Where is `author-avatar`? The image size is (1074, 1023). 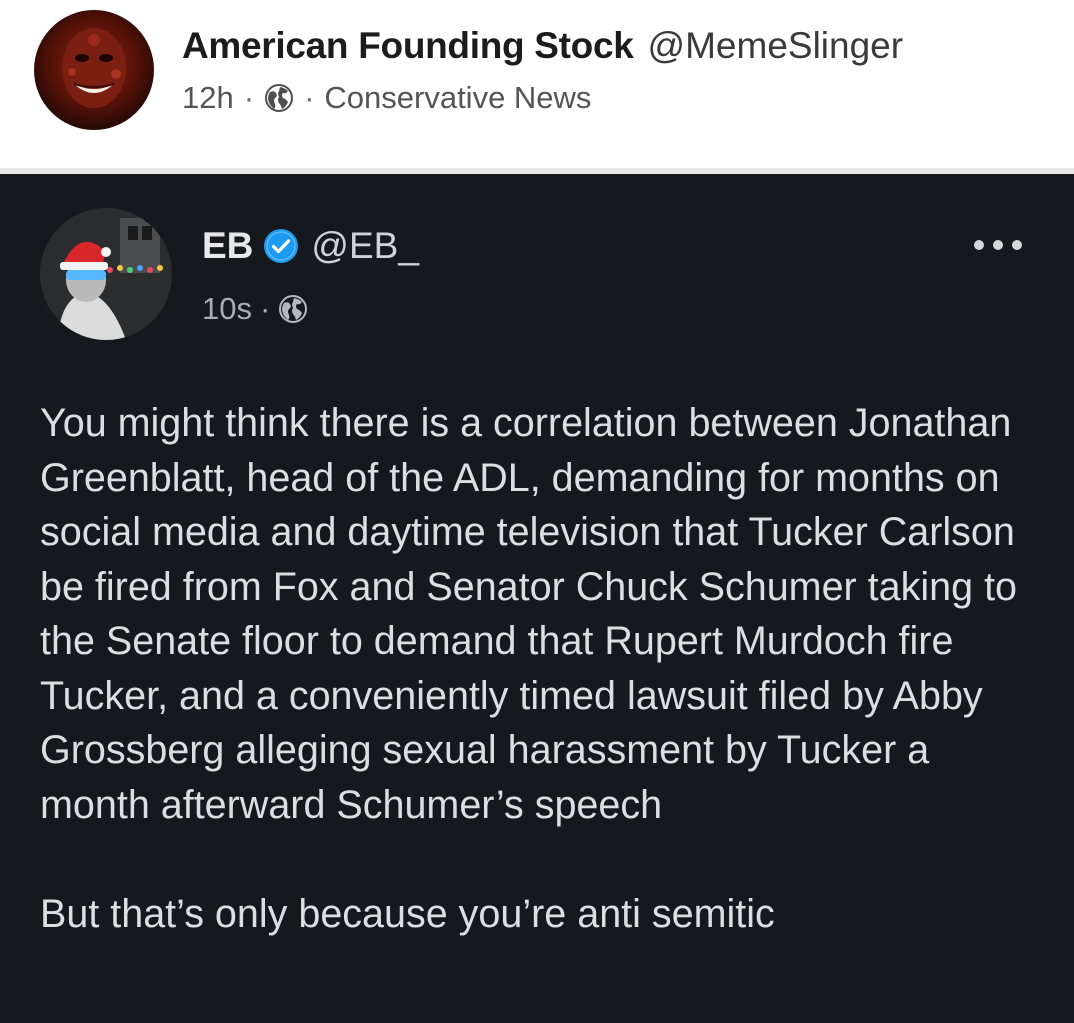 author-avatar is located at coordinates (94, 70).